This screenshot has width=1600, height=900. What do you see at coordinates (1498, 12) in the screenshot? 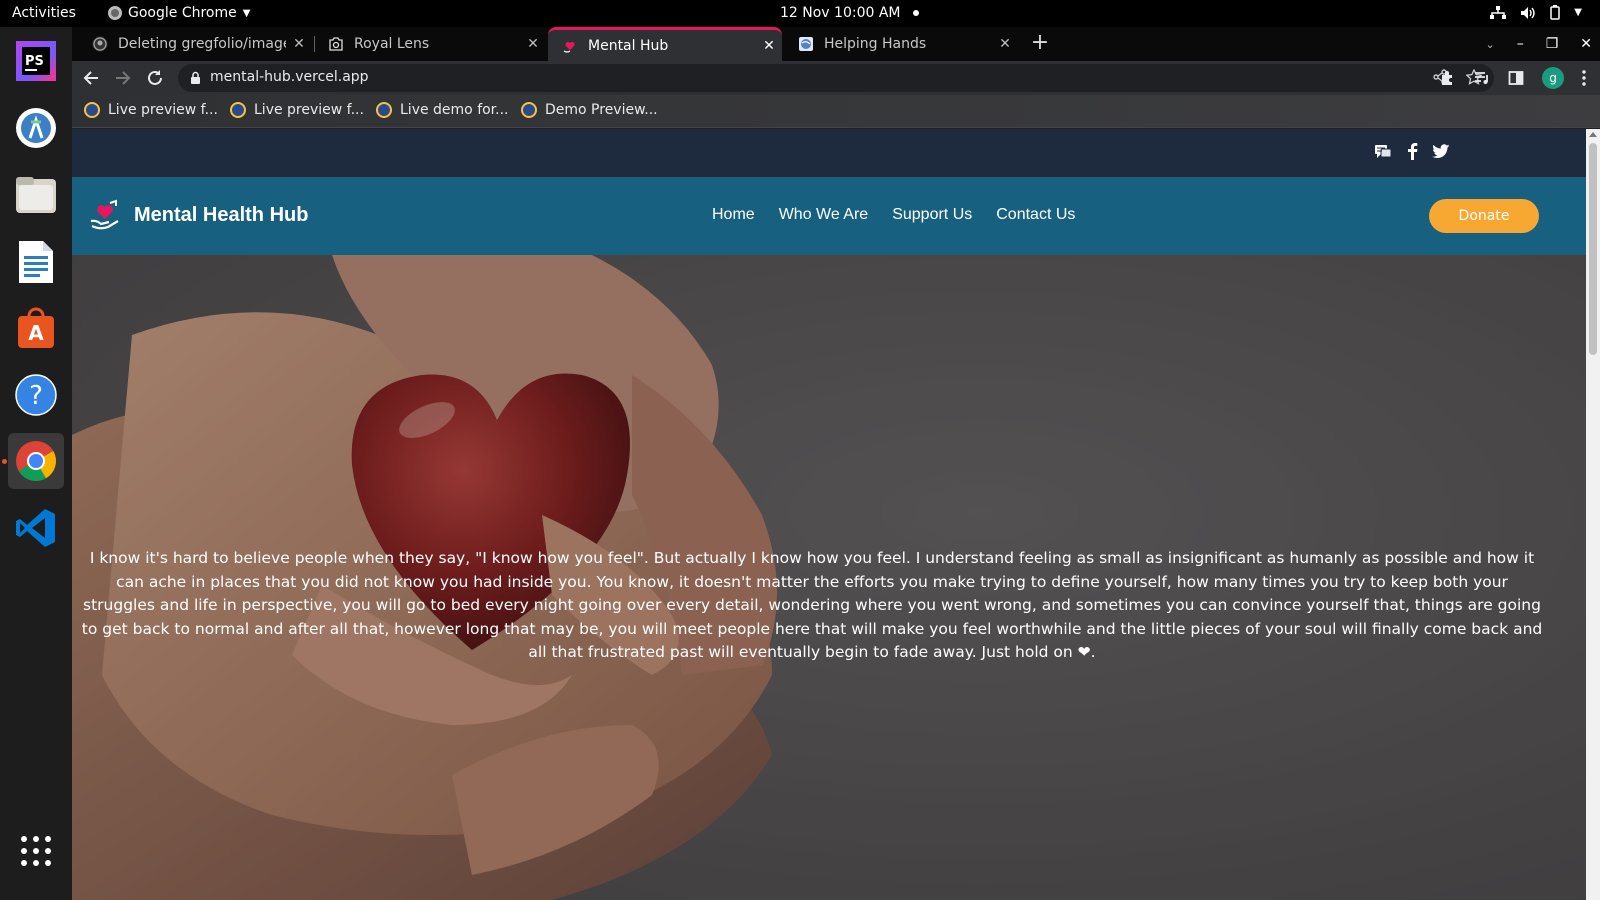
I see `network-icon` at bounding box center [1498, 12].